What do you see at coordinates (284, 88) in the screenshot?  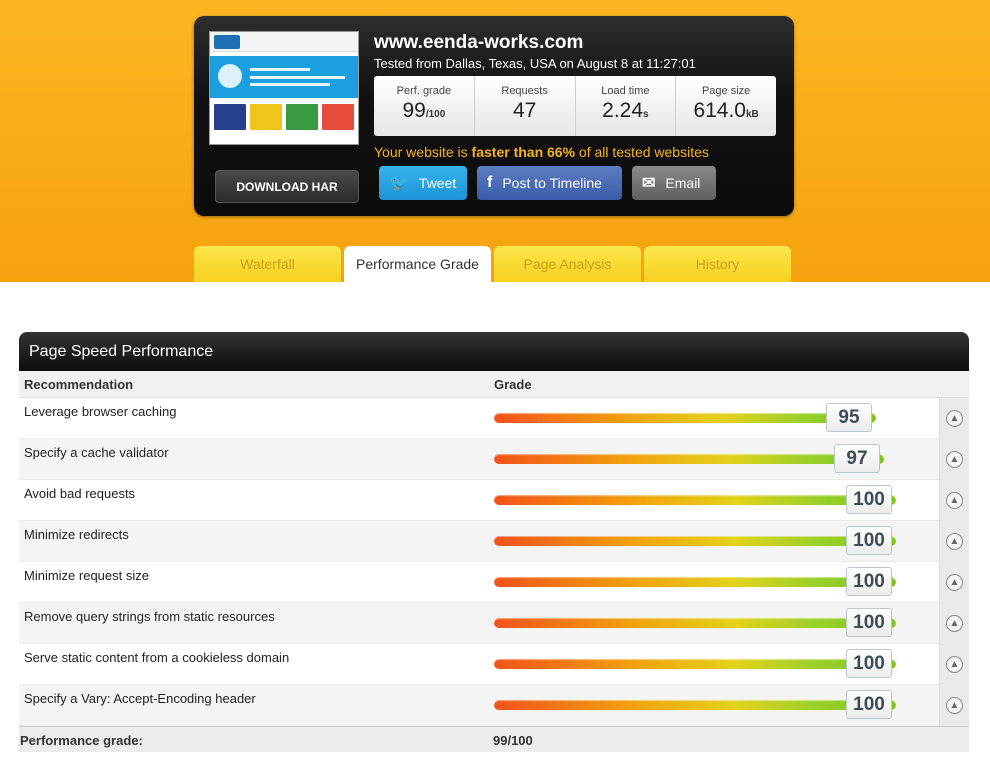 I see `site-screenshot-thumbnail` at bounding box center [284, 88].